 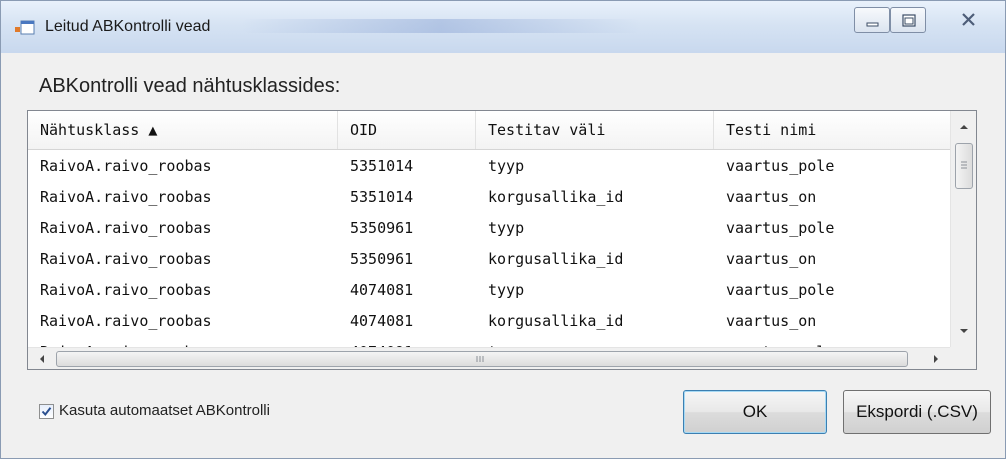 I want to click on maximize-button, so click(x=908, y=20).